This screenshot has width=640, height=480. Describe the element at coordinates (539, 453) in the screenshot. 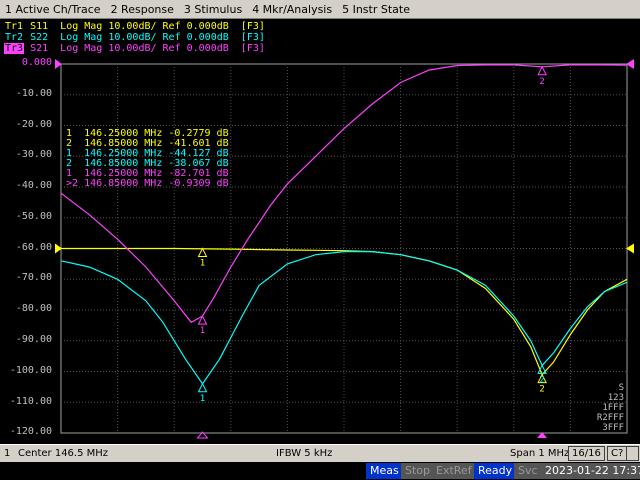

I see `span: Span 1 MHz` at that location.